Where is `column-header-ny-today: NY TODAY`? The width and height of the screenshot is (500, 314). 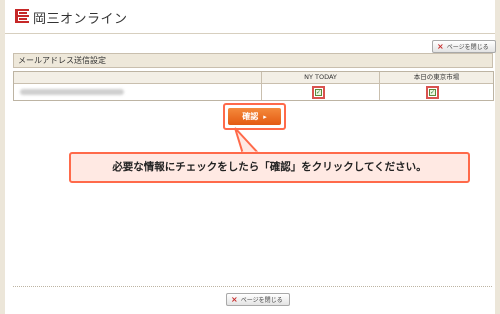
column-header-ny-today: NY TODAY is located at coordinates (320, 77).